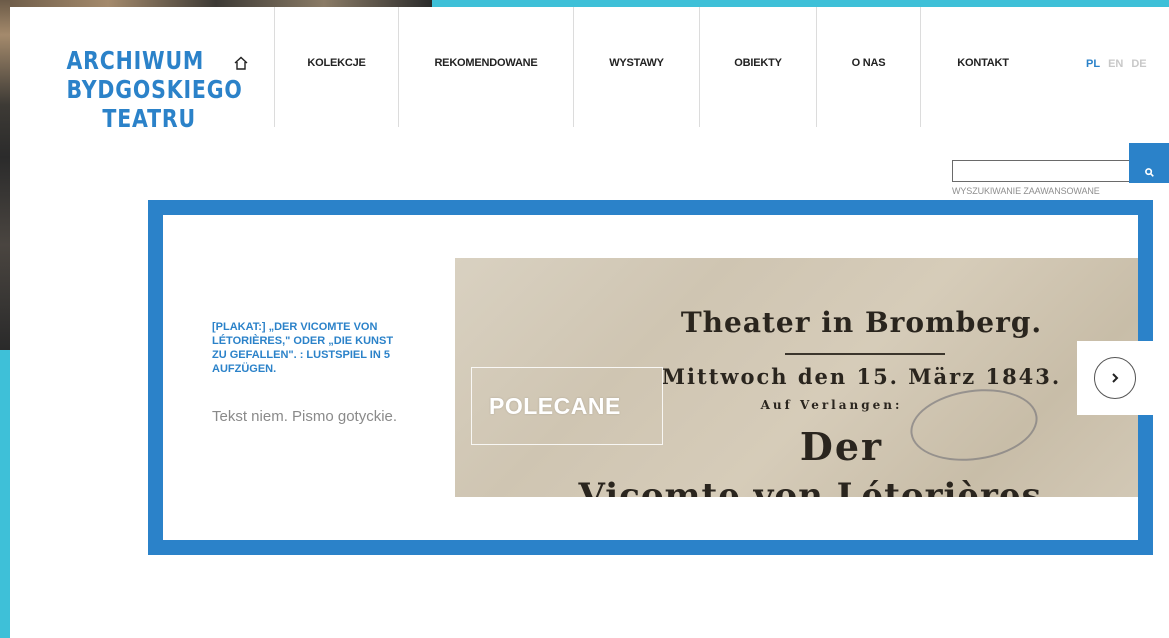  What do you see at coordinates (241, 63) in the screenshot?
I see `home-icon` at bounding box center [241, 63].